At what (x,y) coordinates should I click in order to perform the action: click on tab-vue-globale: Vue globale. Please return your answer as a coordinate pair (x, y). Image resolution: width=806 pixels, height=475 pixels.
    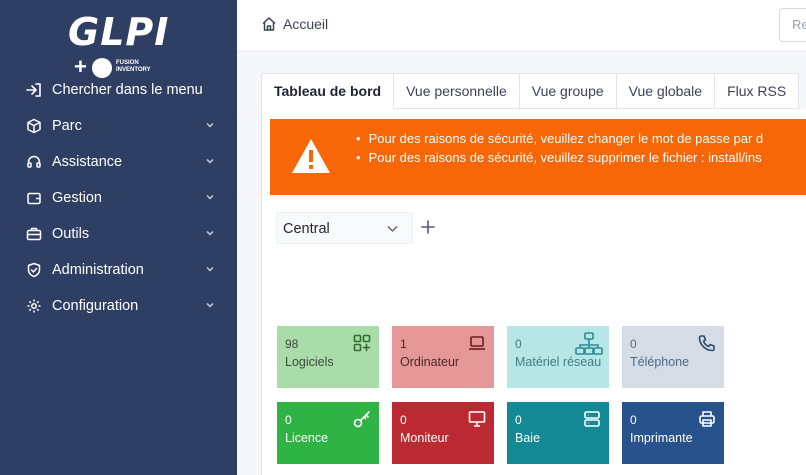
    Looking at the image, I should click on (666, 91).